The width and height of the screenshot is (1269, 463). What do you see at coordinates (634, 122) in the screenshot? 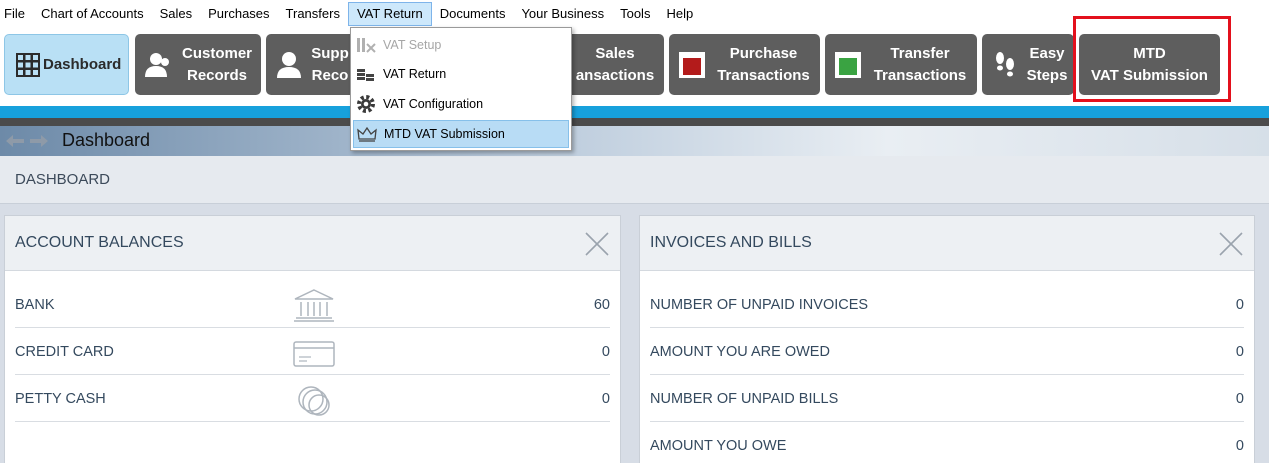
I see `divider-bar` at bounding box center [634, 122].